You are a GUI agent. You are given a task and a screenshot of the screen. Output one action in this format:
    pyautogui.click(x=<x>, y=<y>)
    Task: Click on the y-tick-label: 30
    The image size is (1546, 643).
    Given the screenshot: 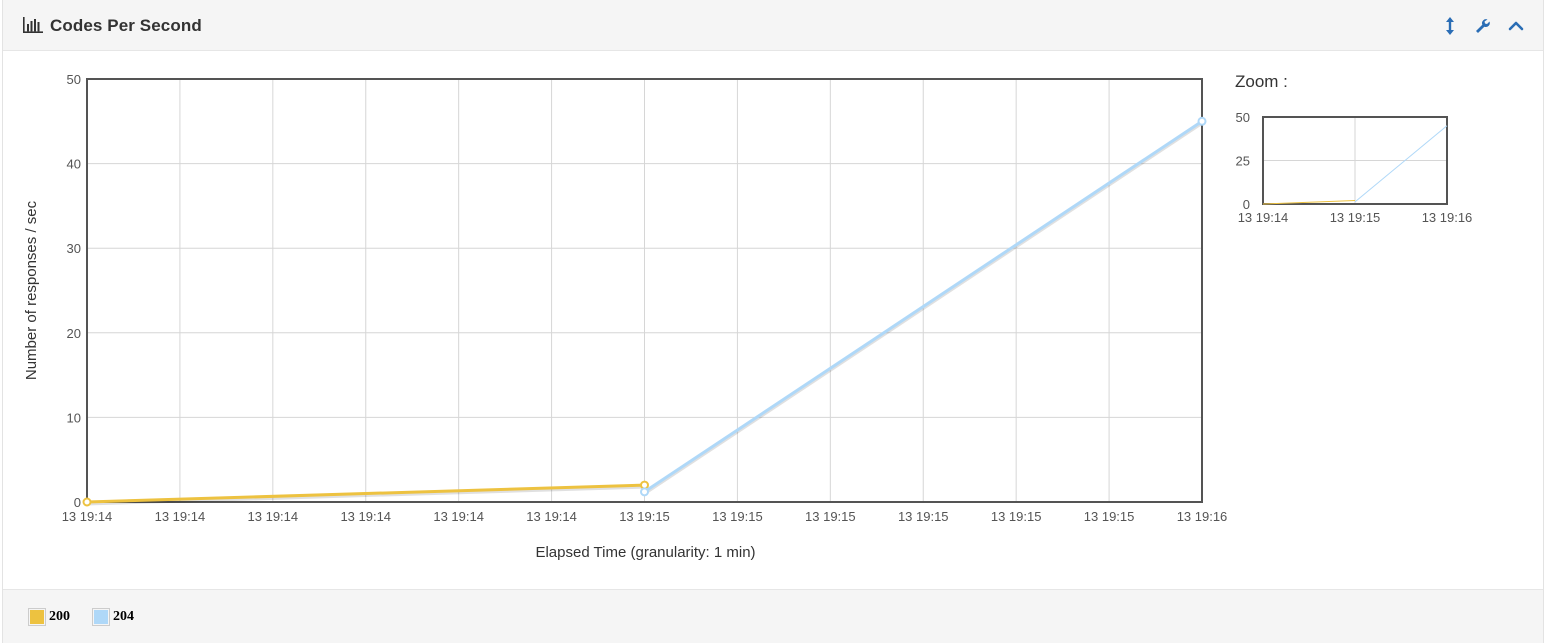 What is the action you would take?
    pyautogui.click(x=74, y=248)
    